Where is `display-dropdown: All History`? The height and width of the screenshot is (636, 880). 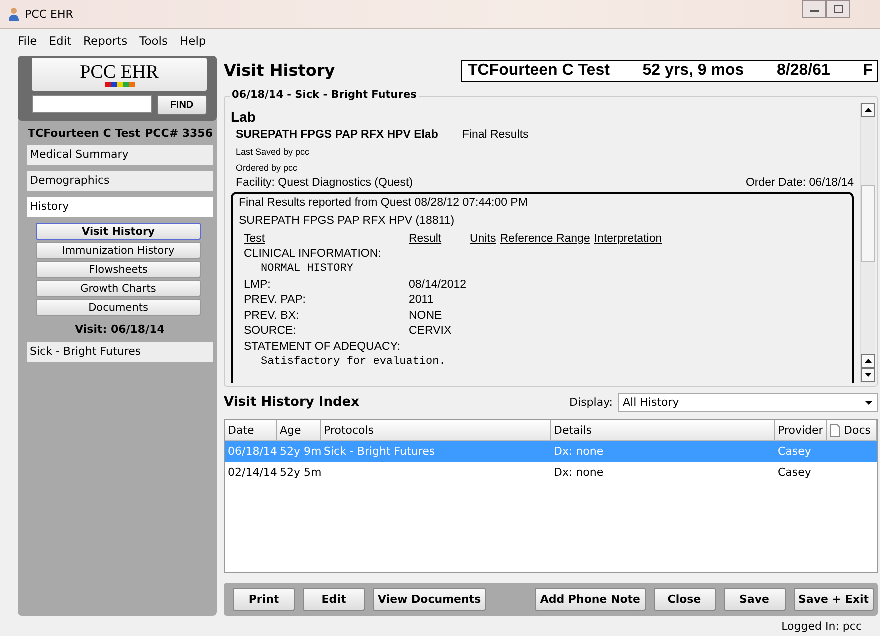 display-dropdown: All History is located at coordinates (748, 402).